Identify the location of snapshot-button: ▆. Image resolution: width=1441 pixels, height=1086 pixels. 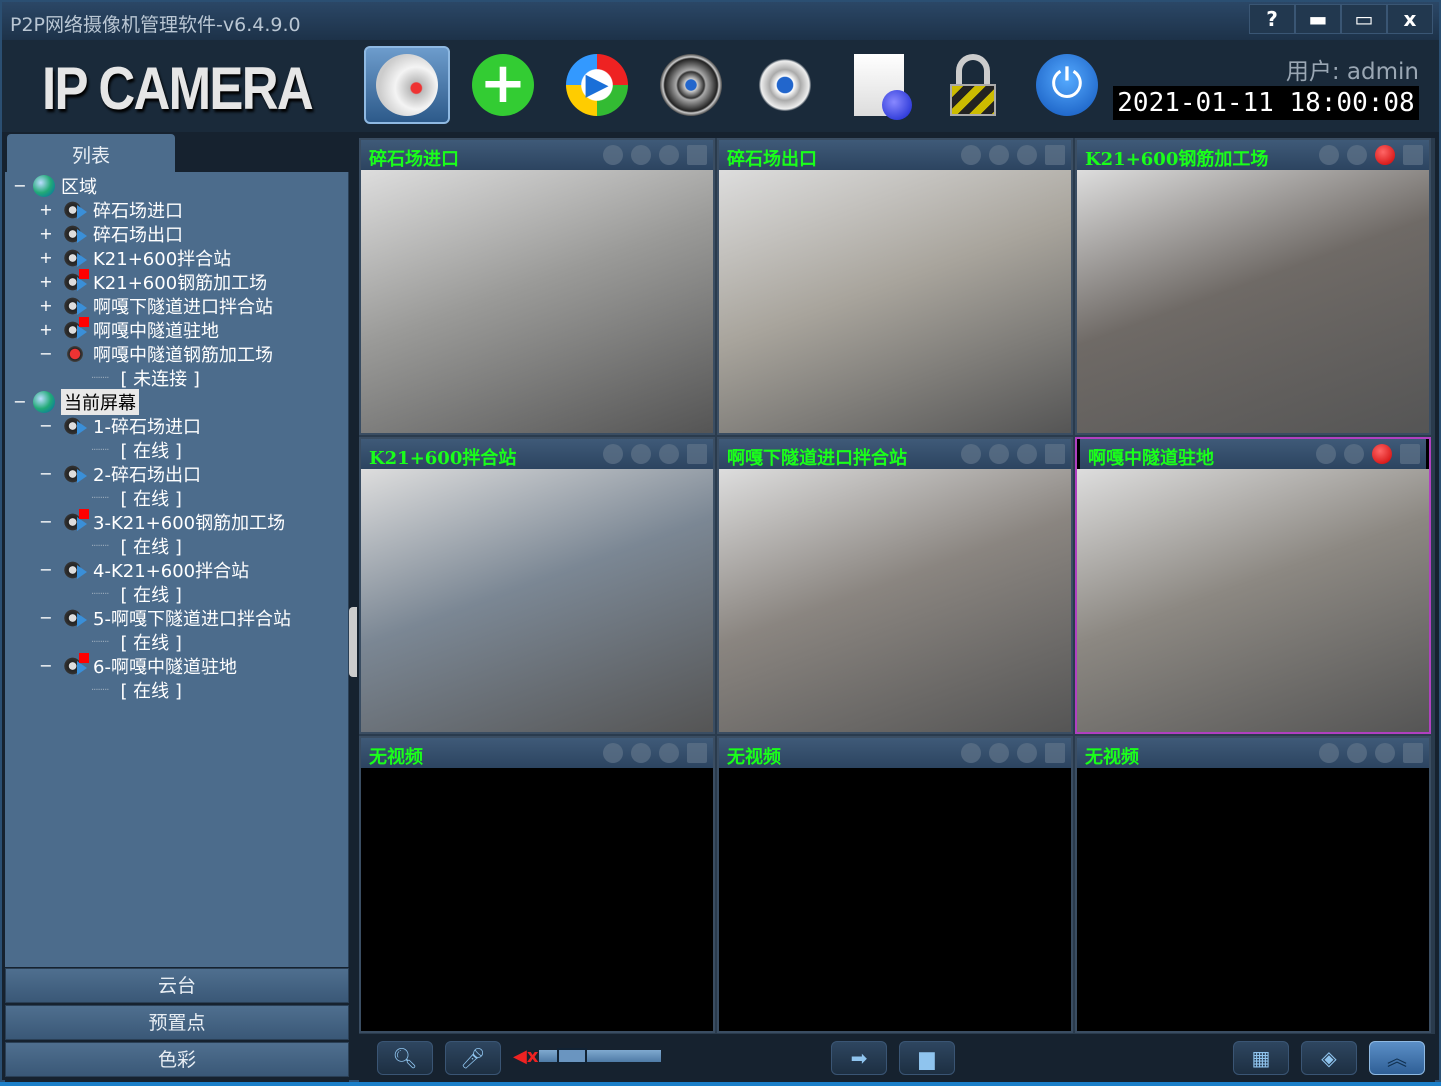
(927, 1058).